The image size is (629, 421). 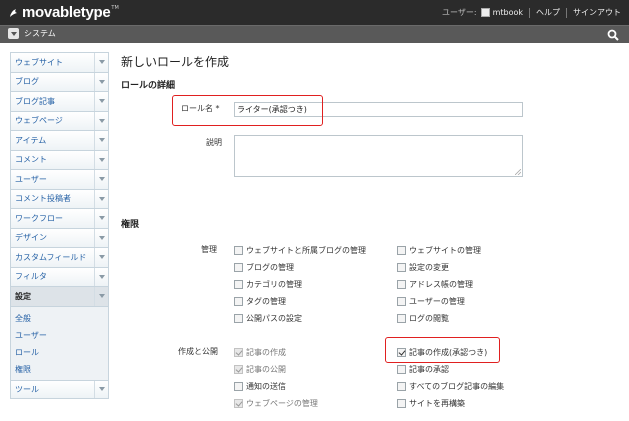 What do you see at coordinates (59, 140) in the screenshot?
I see `sidebar-item-assets: アイテム` at bounding box center [59, 140].